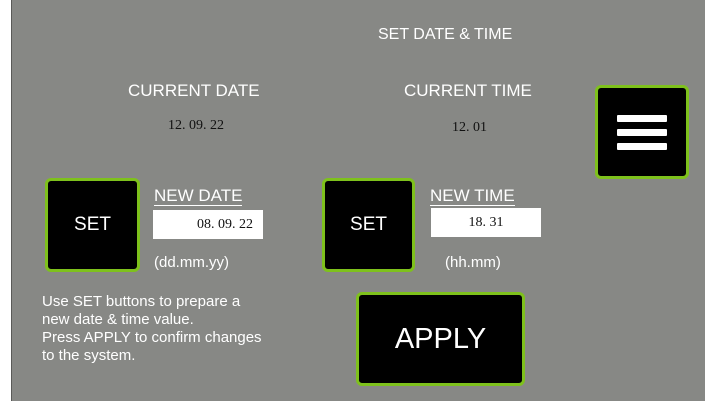  I want to click on menu-button, so click(642, 132).